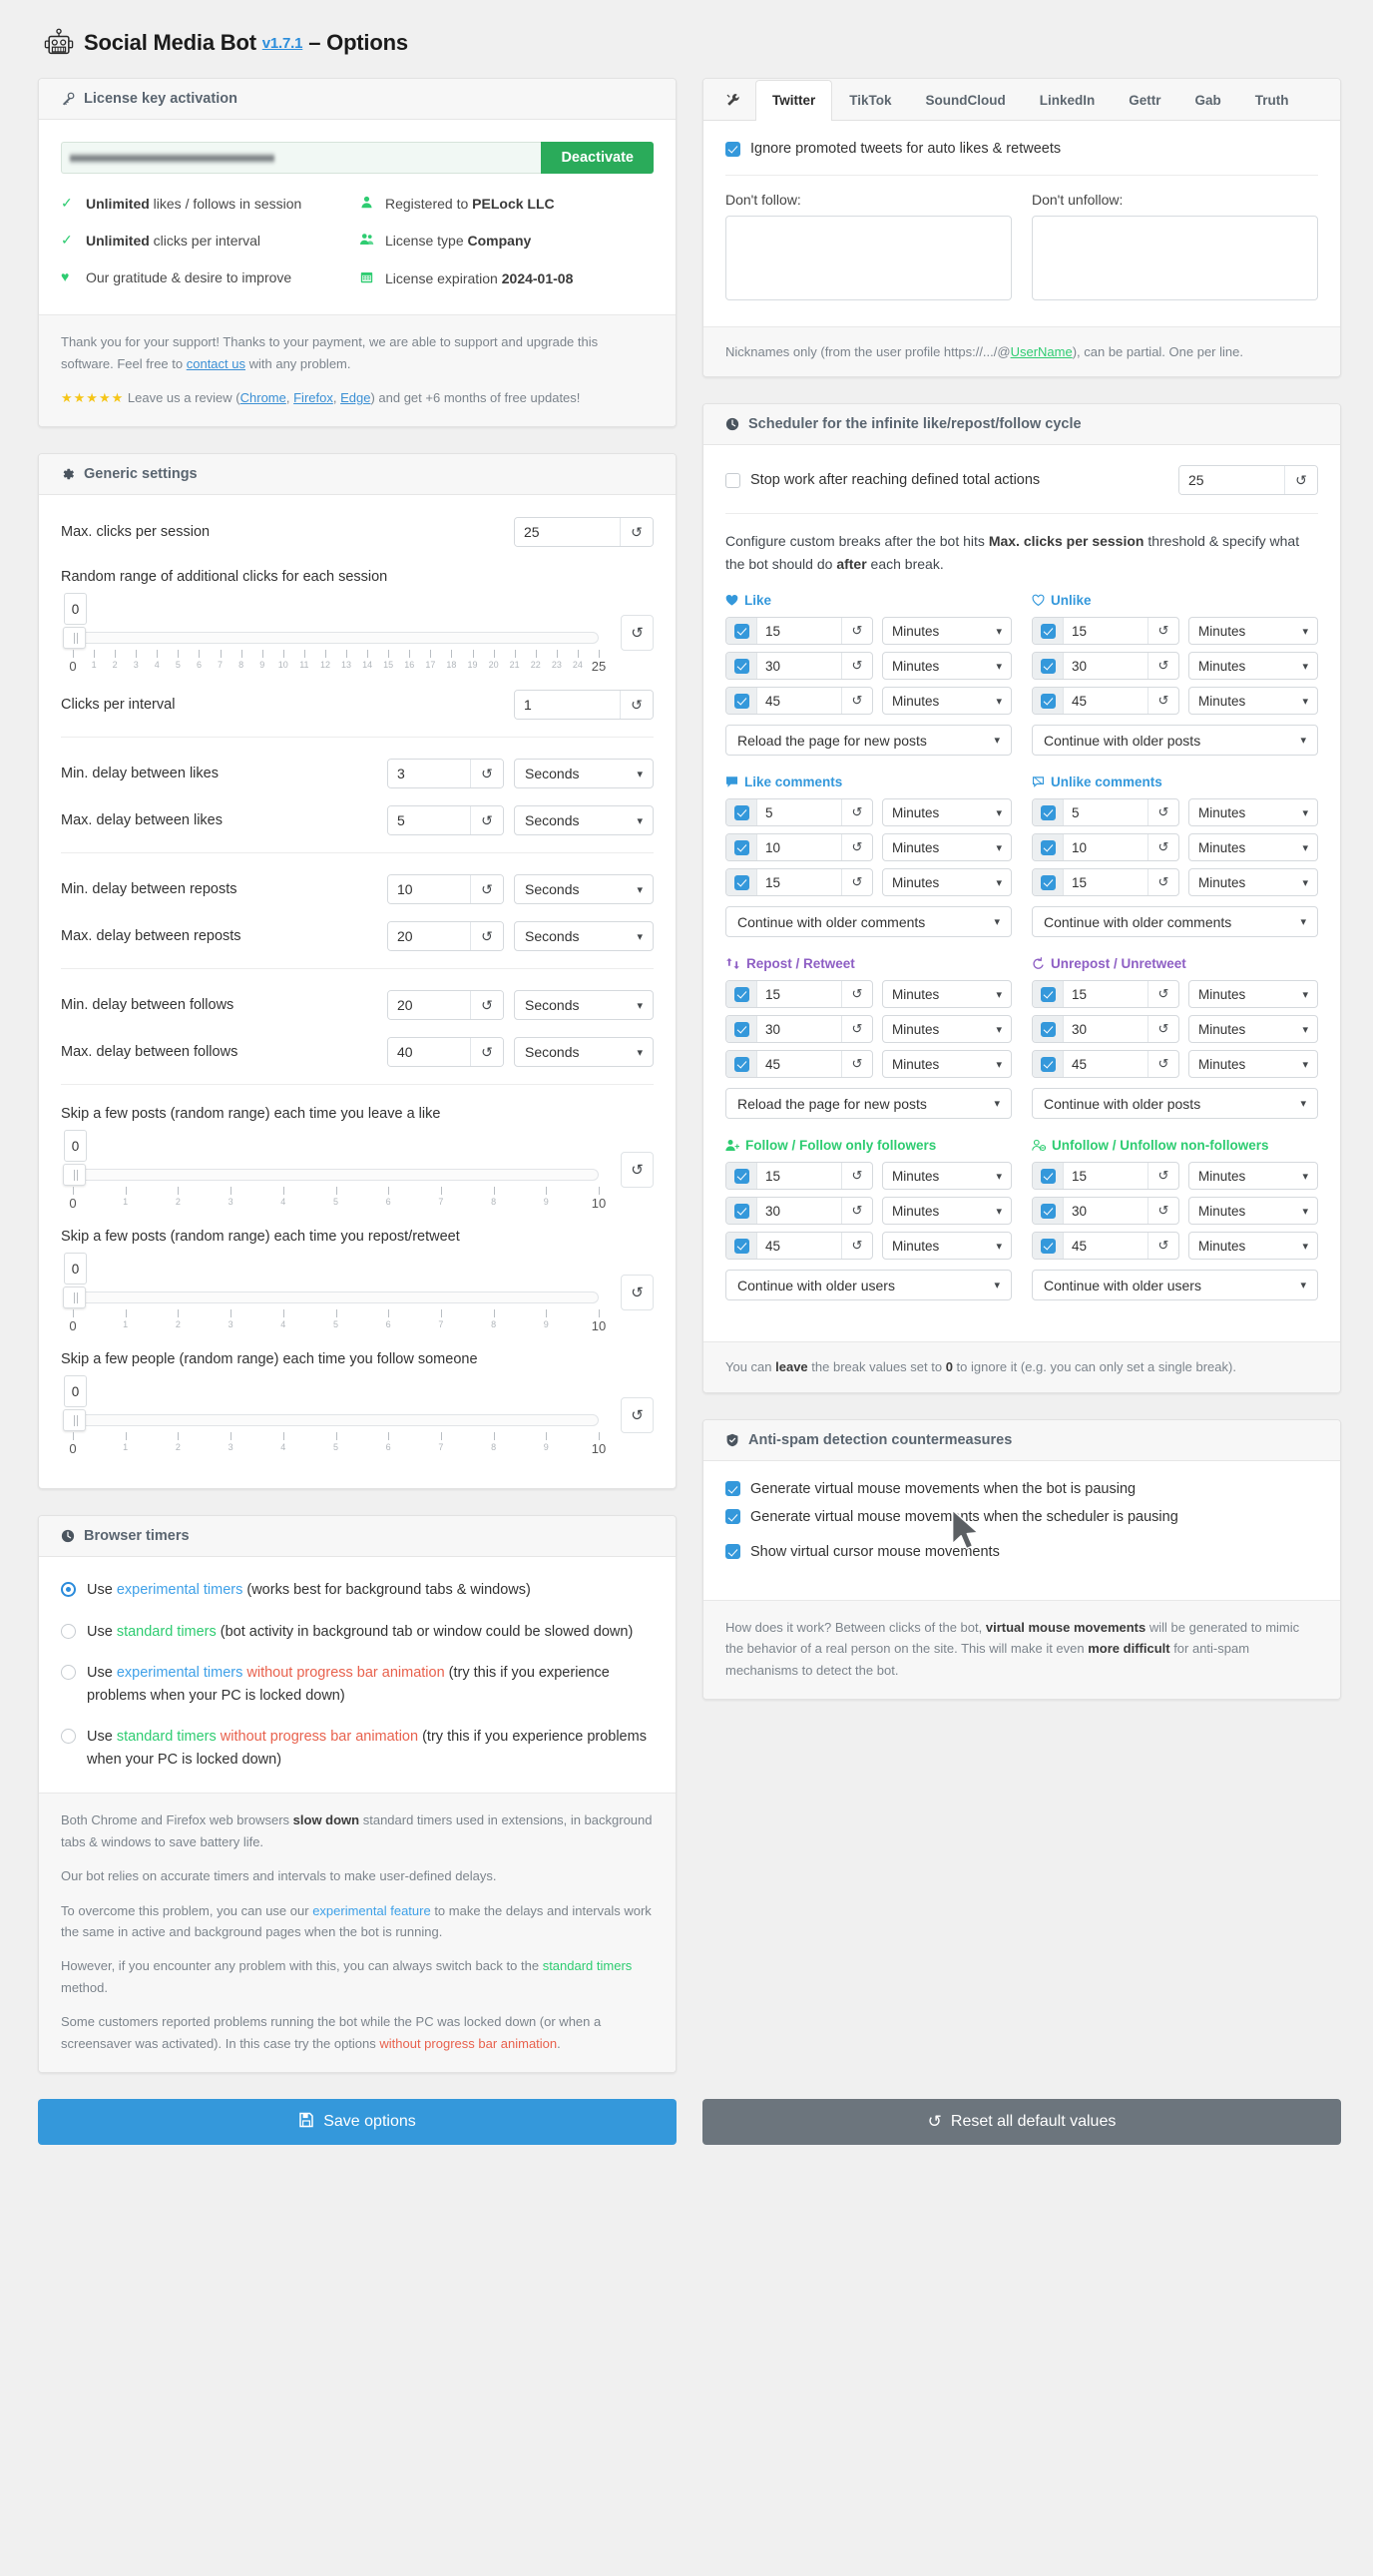 The height and width of the screenshot is (2576, 1373). What do you see at coordinates (1175, 1286) in the screenshot?
I see `scheduler-action-select: Continue with older users ▾` at bounding box center [1175, 1286].